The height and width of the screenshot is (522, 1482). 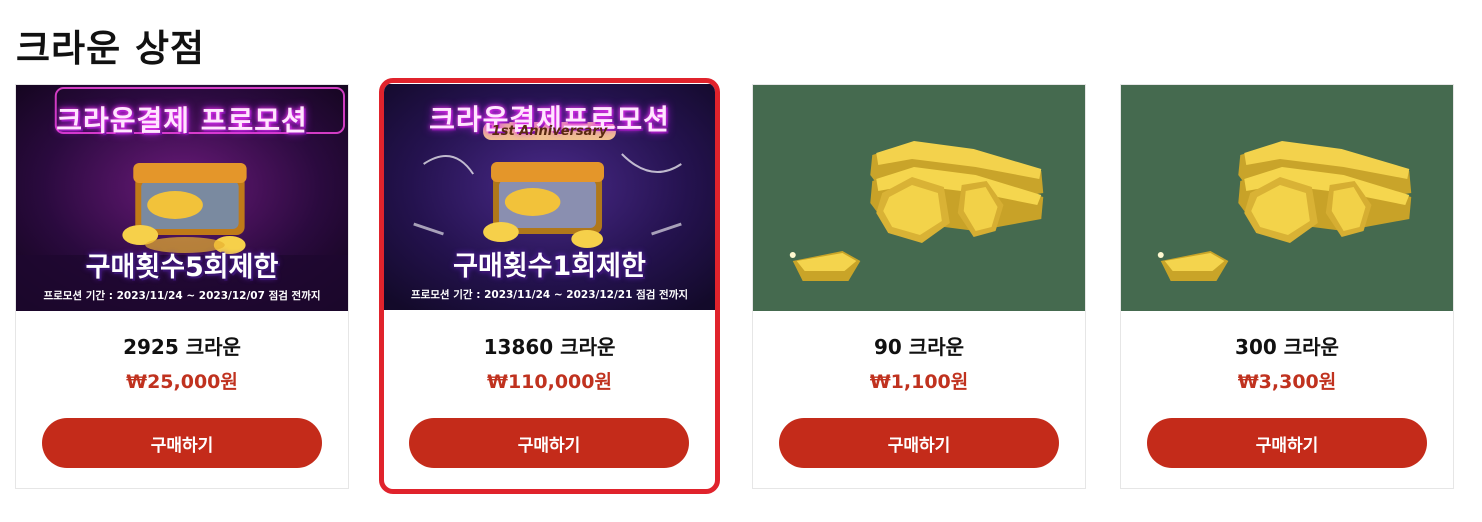 What do you see at coordinates (549, 347) in the screenshot?
I see `product-name: 13860 크라운` at bounding box center [549, 347].